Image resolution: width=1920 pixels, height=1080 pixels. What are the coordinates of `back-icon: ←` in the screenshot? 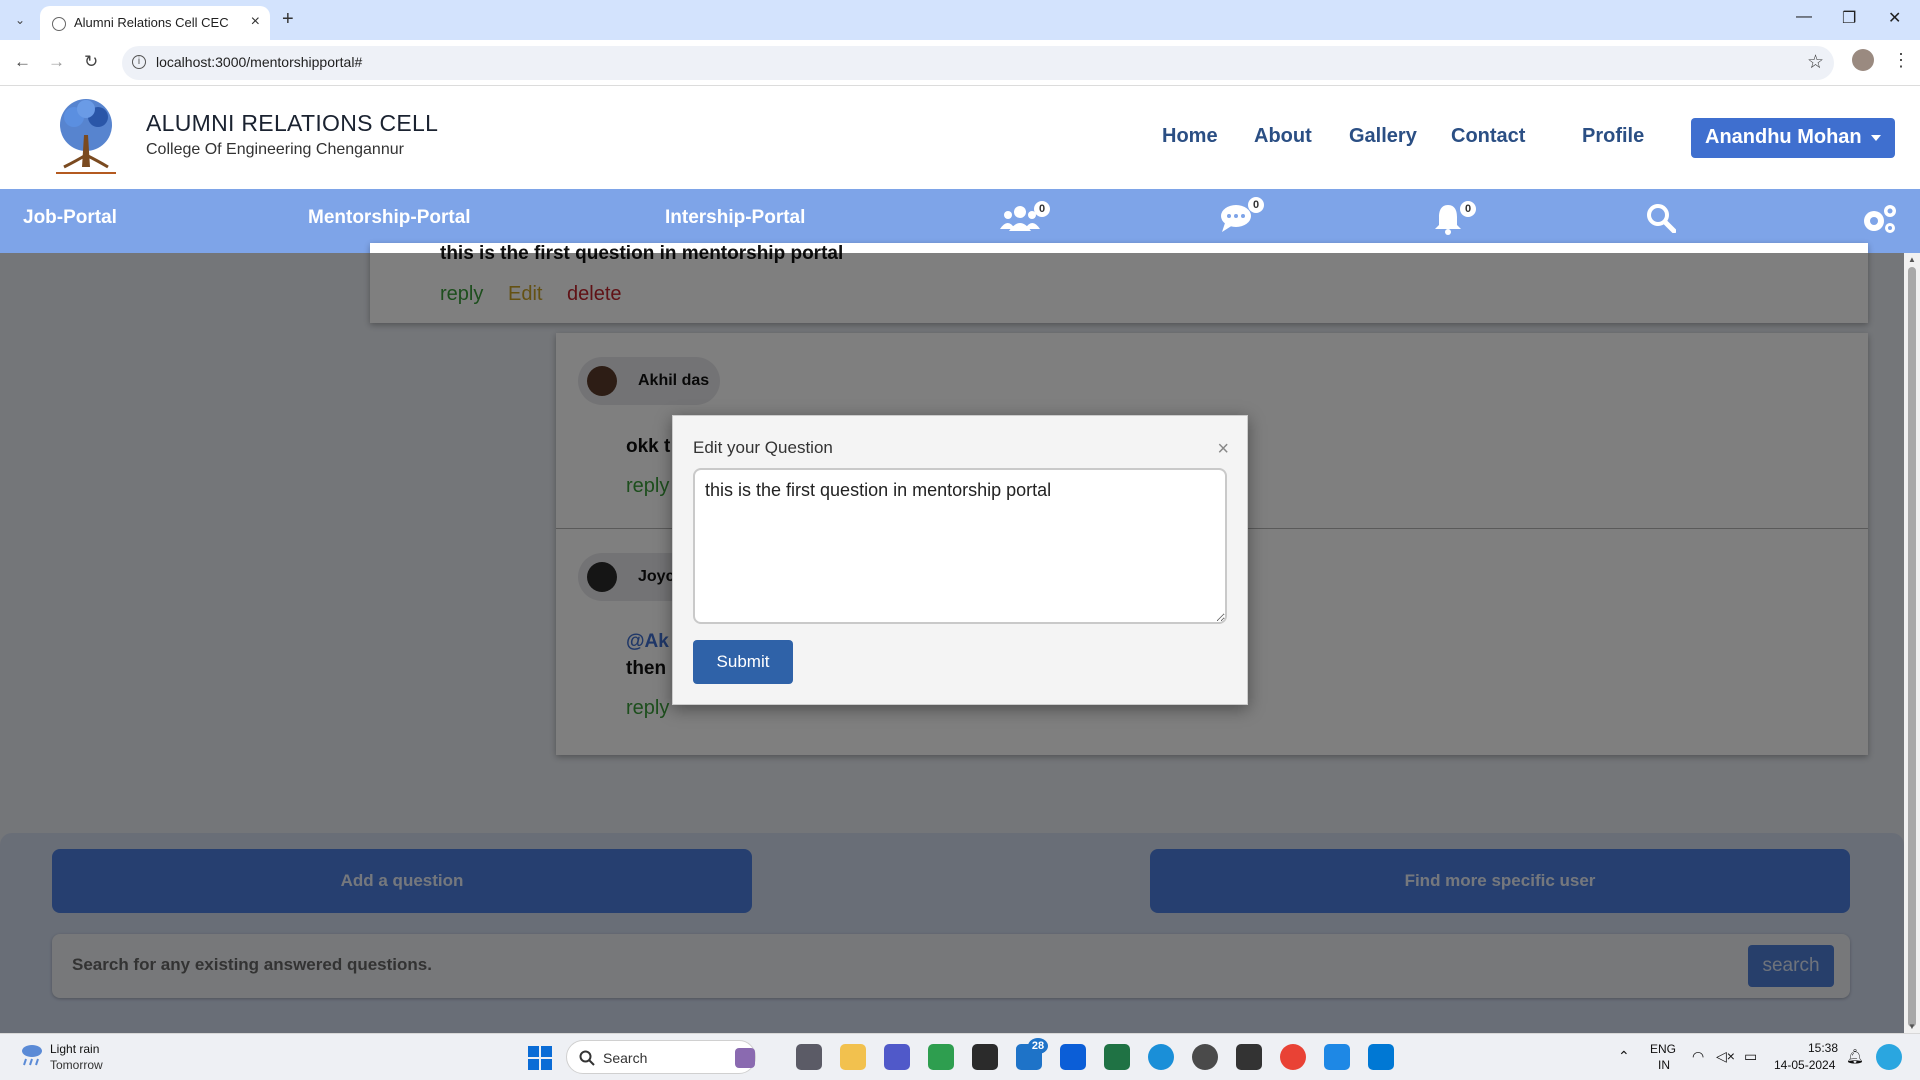 It's located at (22, 62).